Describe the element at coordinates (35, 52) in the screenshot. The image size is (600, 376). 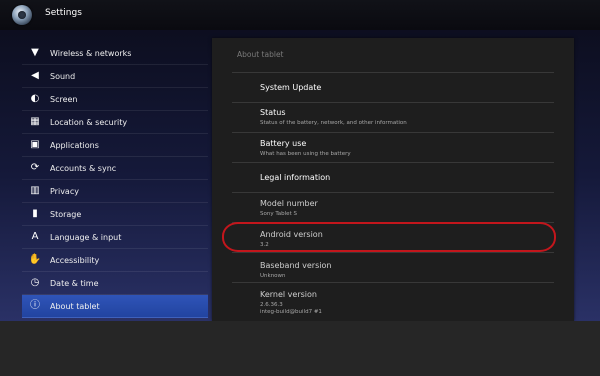
I see `wifi-icon: ▼` at that location.